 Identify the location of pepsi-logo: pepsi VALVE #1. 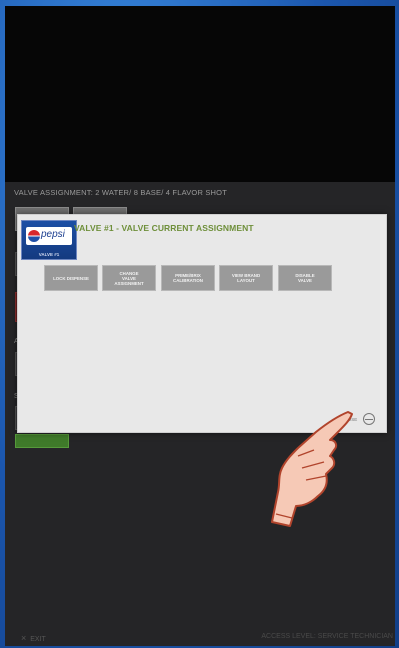
(49, 240).